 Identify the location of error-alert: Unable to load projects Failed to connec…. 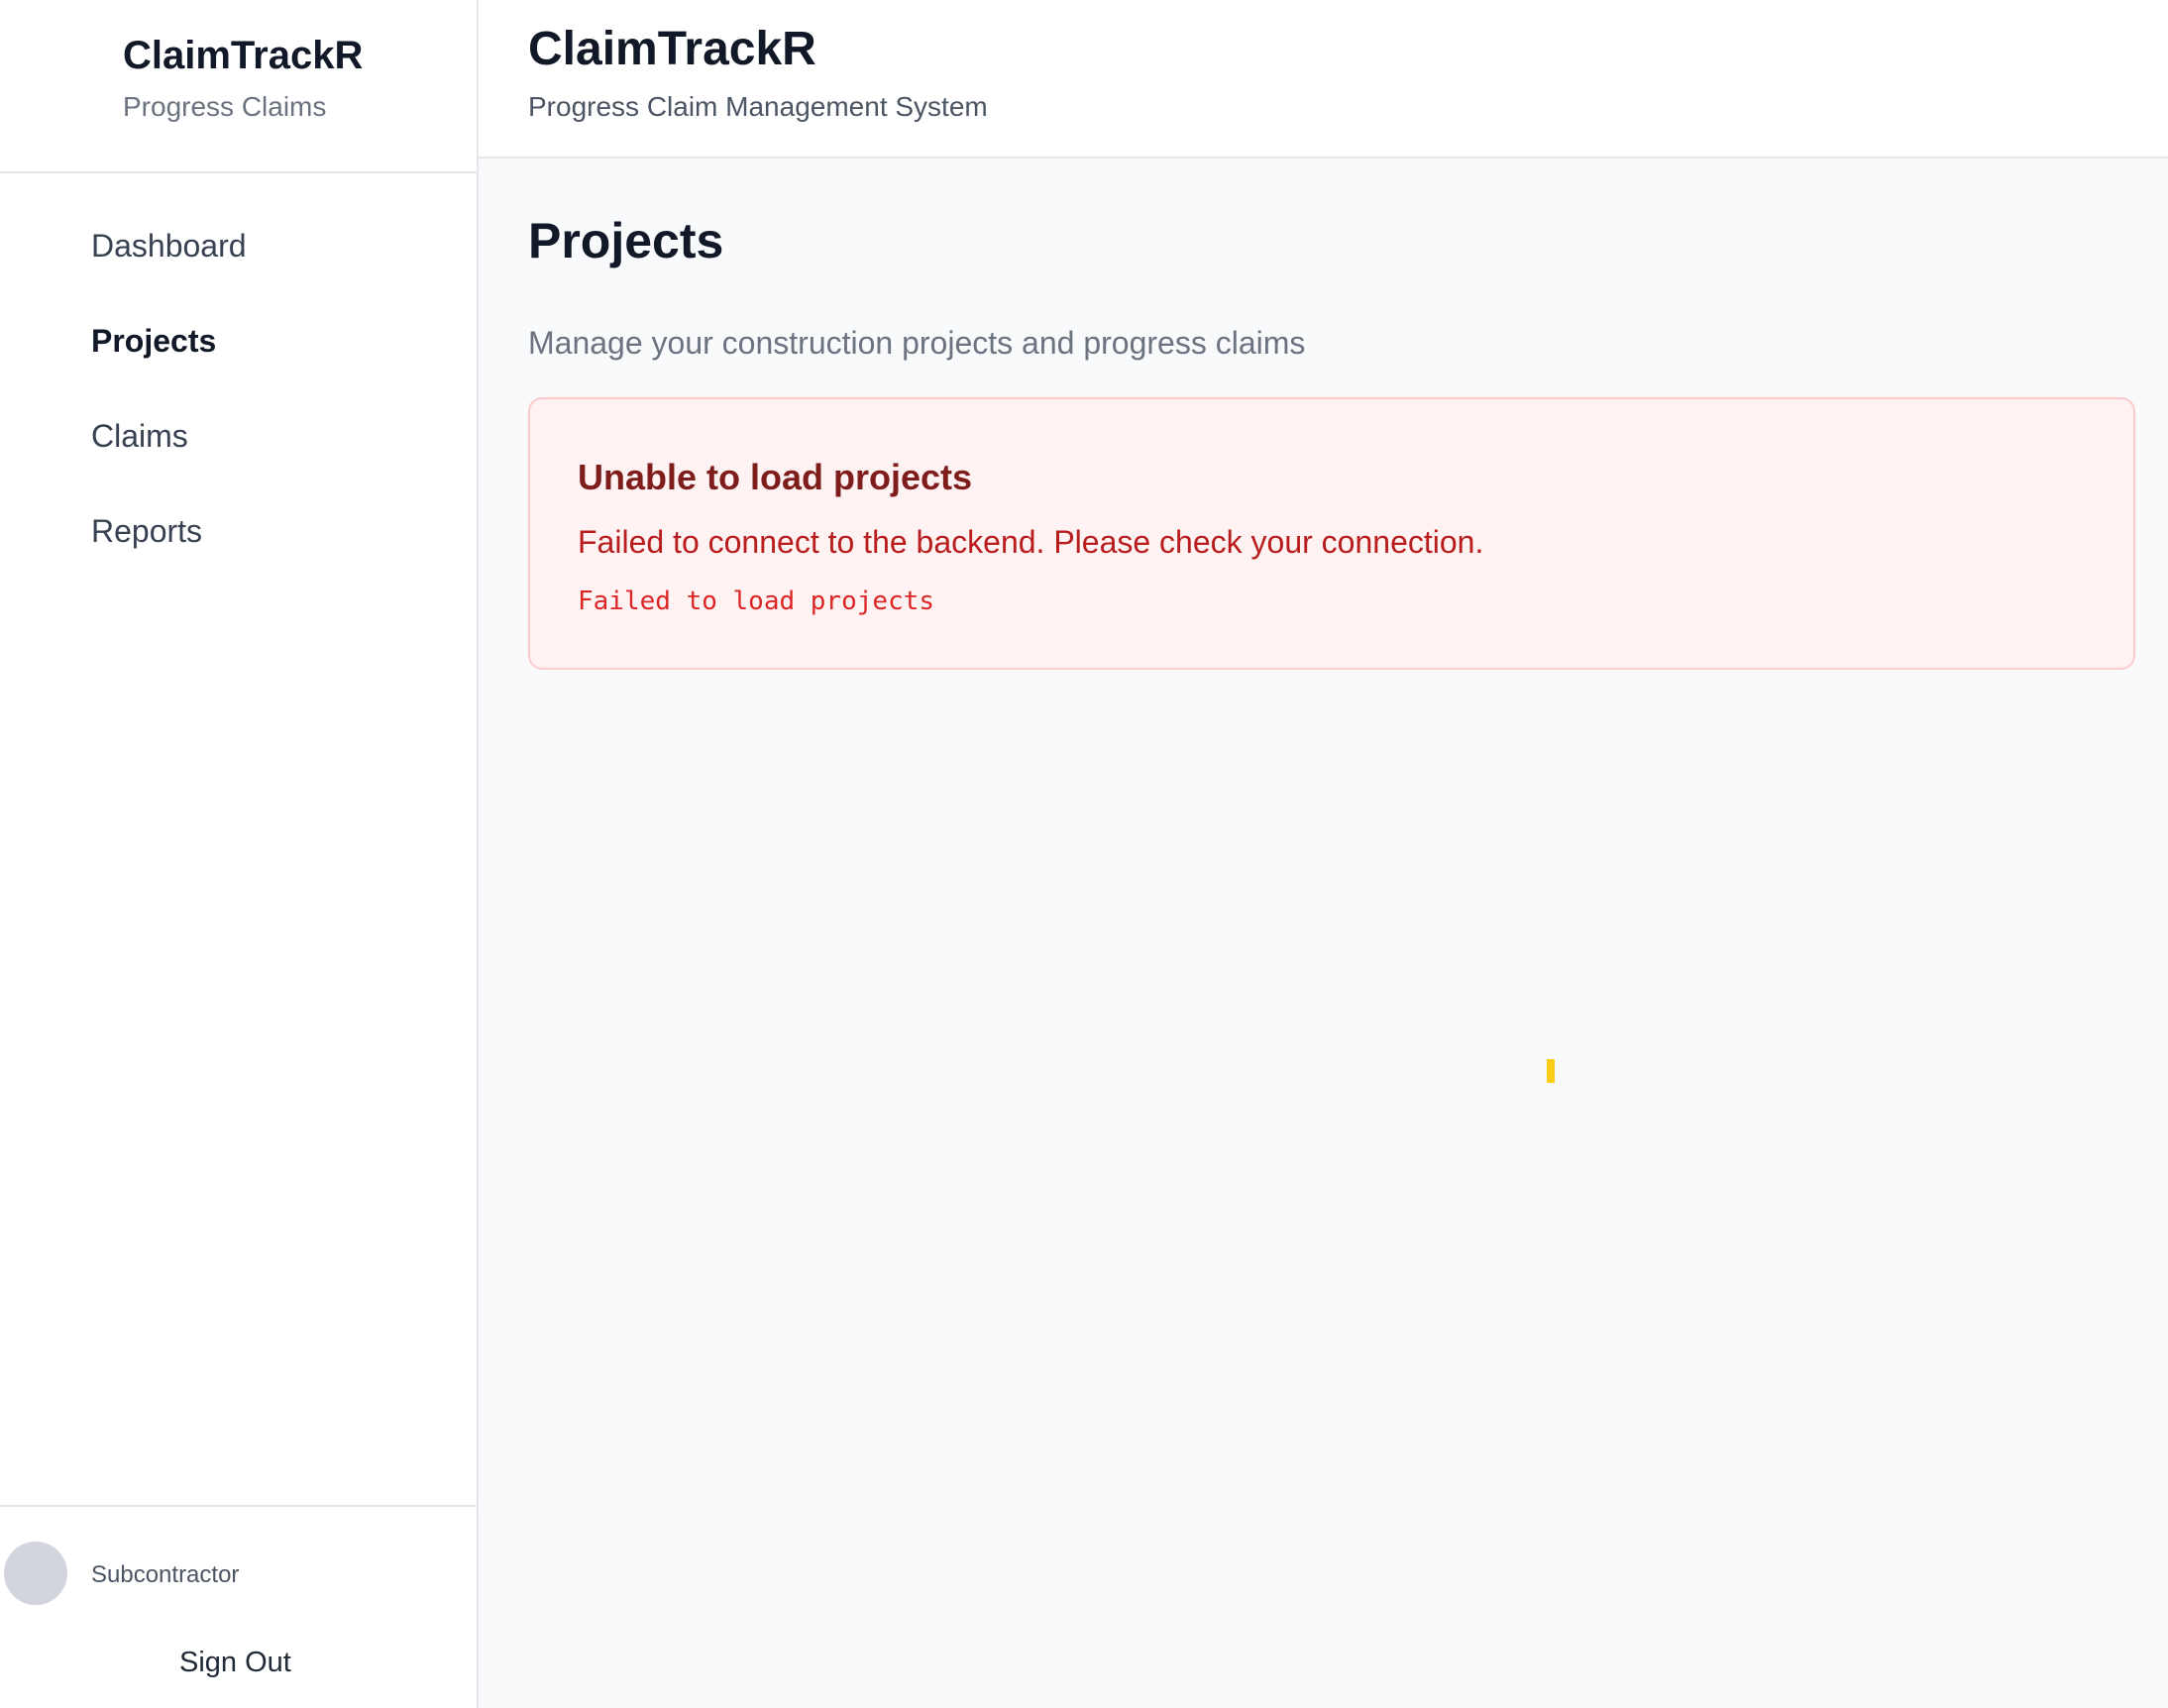
(1331, 533).